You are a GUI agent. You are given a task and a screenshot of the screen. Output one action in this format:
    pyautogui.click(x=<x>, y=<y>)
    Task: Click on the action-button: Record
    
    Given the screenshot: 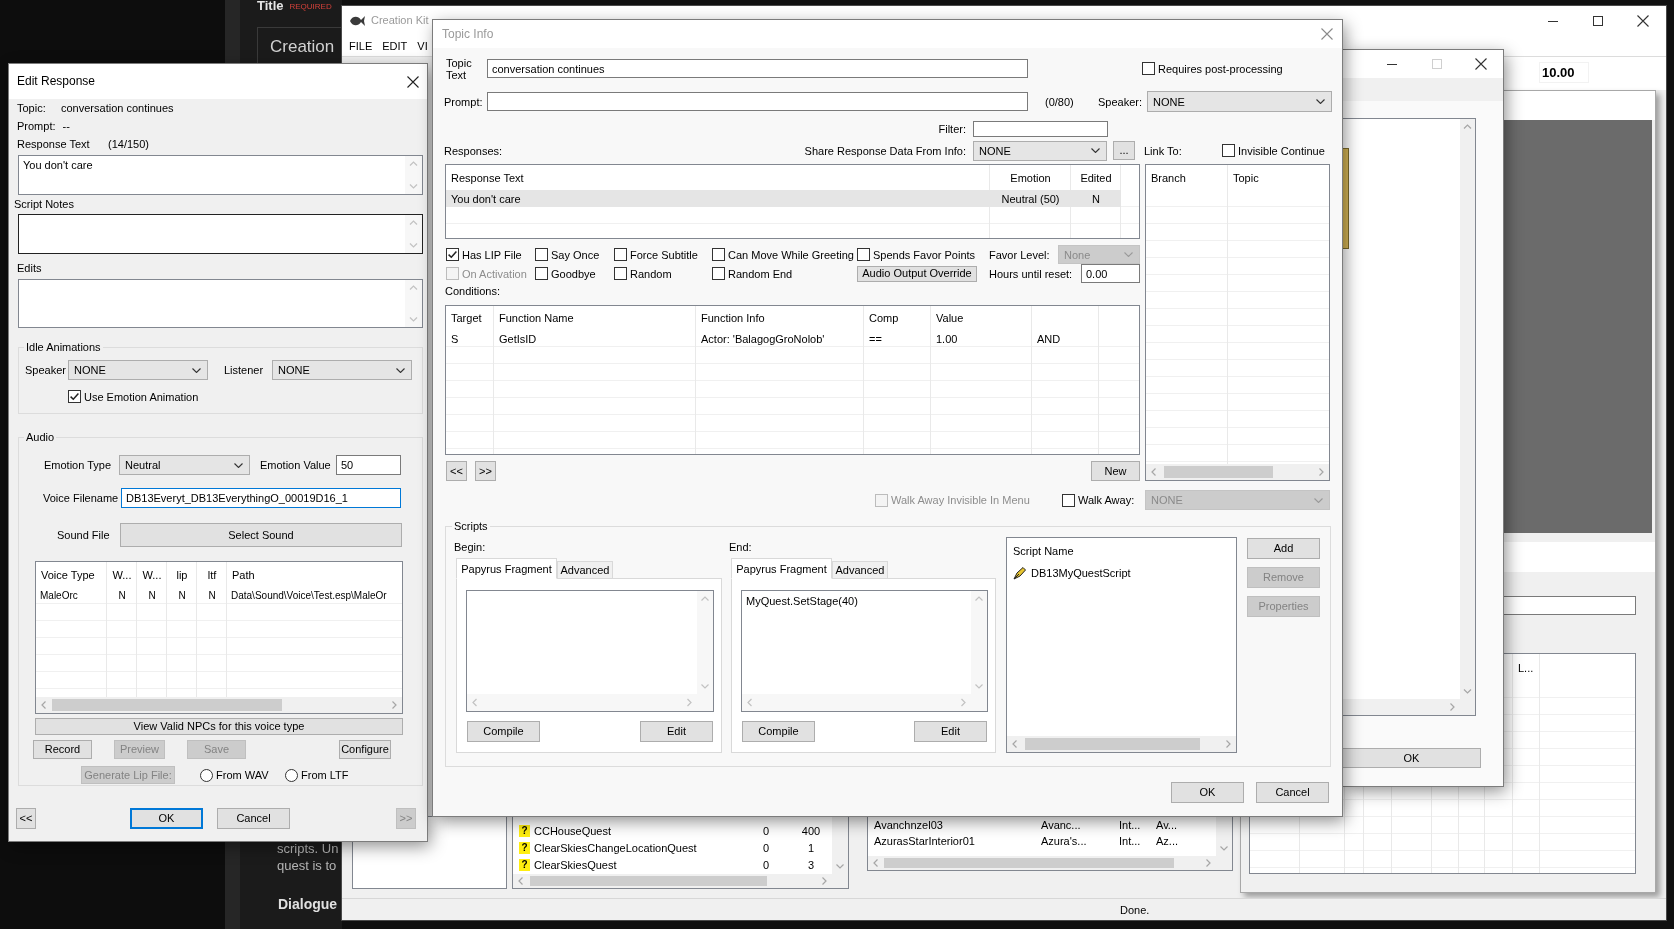 What is the action you would take?
    pyautogui.click(x=62, y=749)
    